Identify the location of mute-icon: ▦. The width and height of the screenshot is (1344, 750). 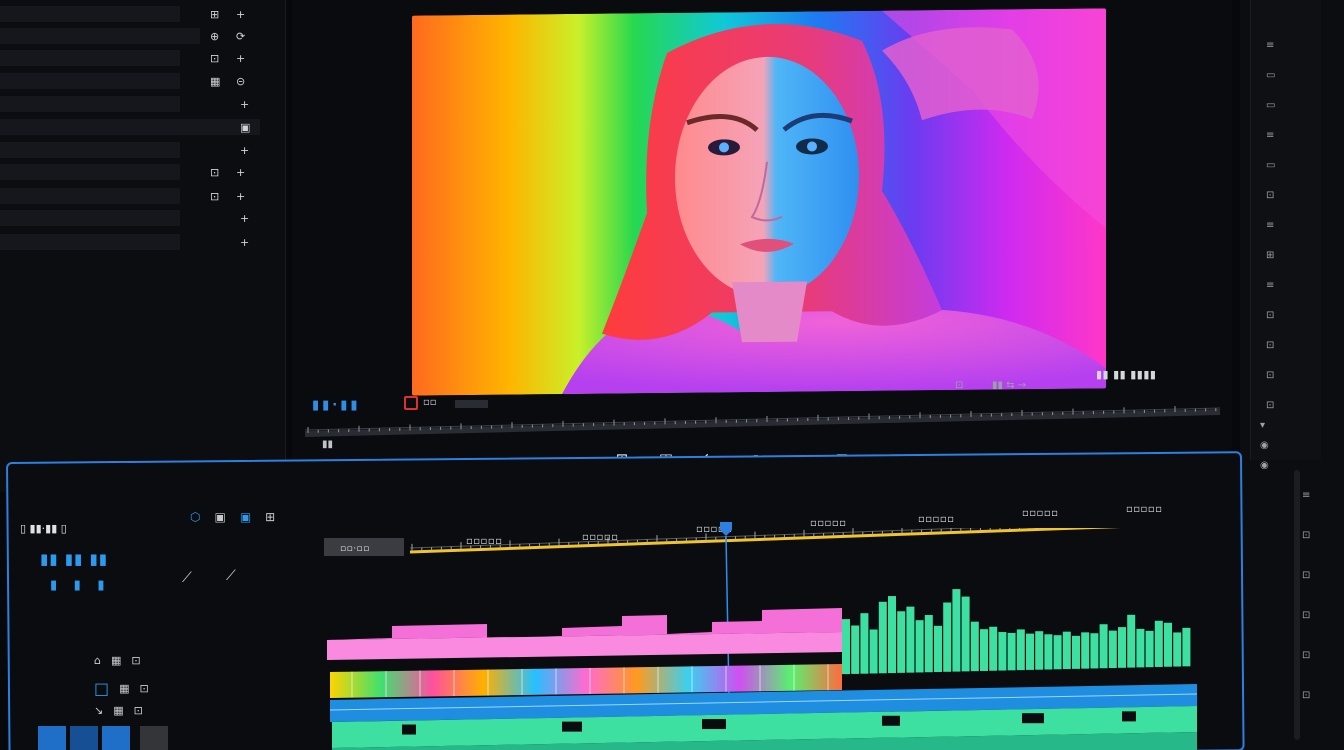
(118, 710).